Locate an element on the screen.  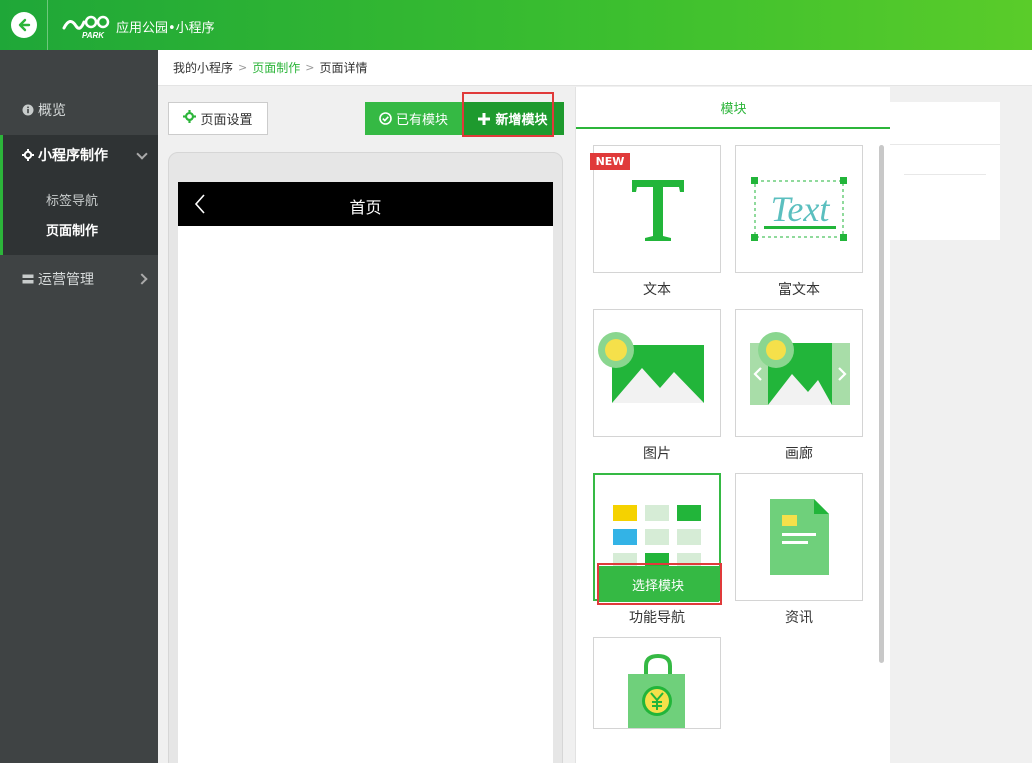
back-arrow-icon is located at coordinates (23, 25).